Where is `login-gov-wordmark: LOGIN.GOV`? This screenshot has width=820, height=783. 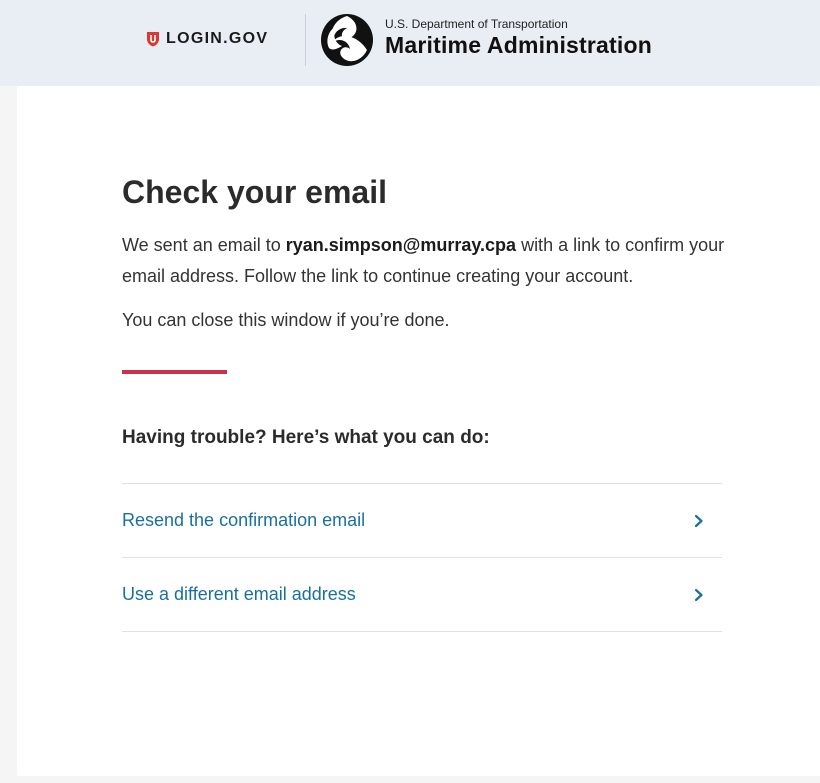 login-gov-wordmark: LOGIN.GOV is located at coordinates (217, 38).